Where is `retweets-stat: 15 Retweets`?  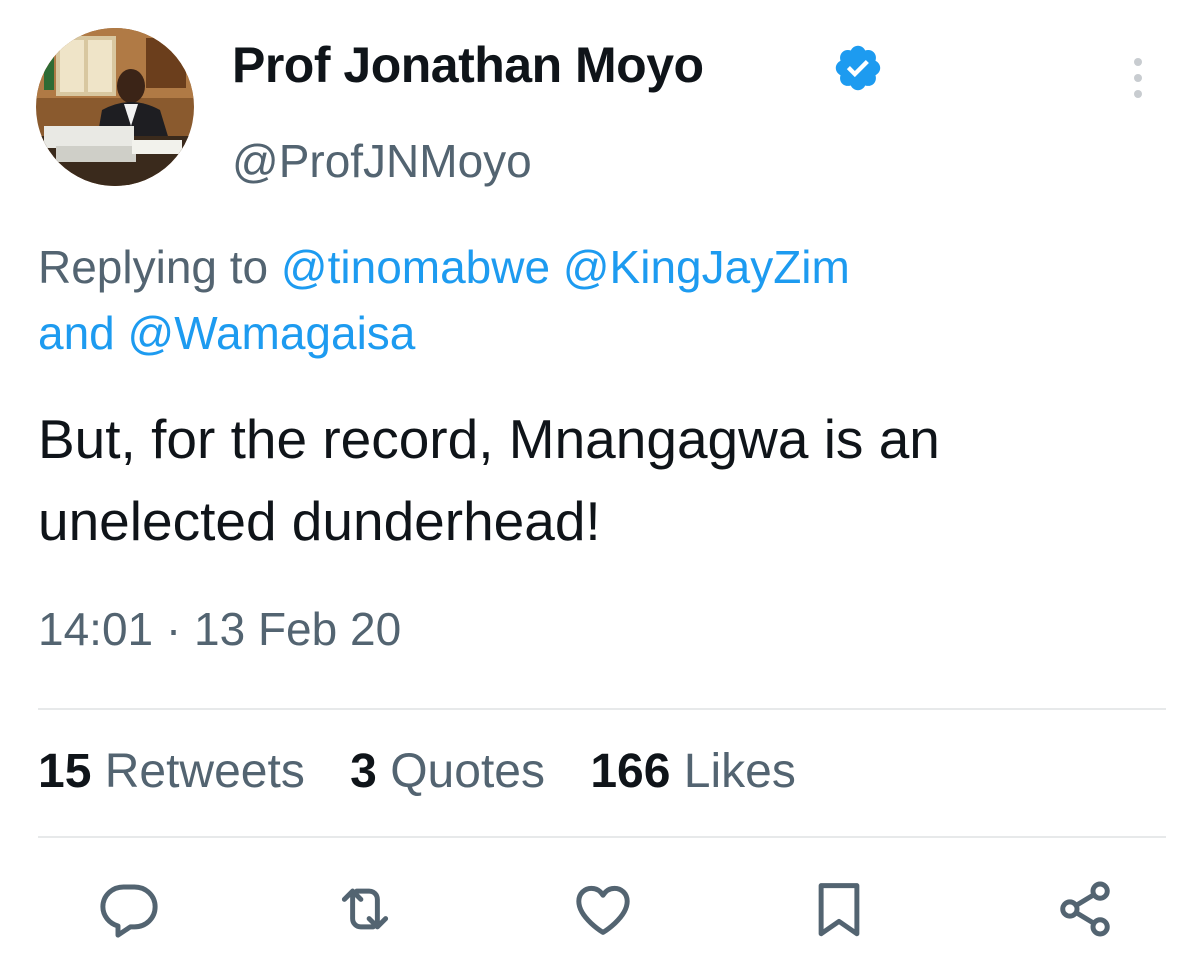 retweets-stat: 15 Retweets is located at coordinates (171, 771).